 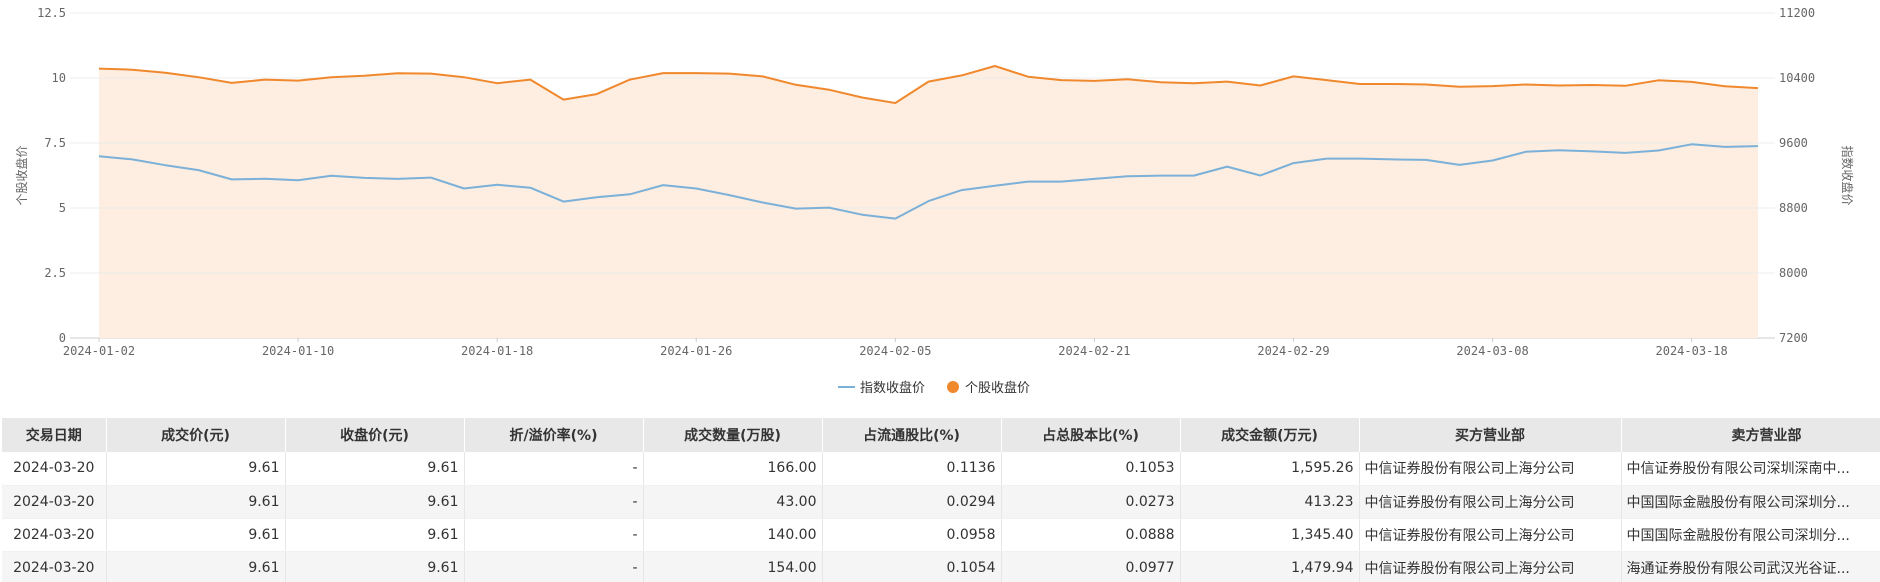 What do you see at coordinates (733, 502) in the screenshot?
I see `cell-volume: 43.00` at bounding box center [733, 502].